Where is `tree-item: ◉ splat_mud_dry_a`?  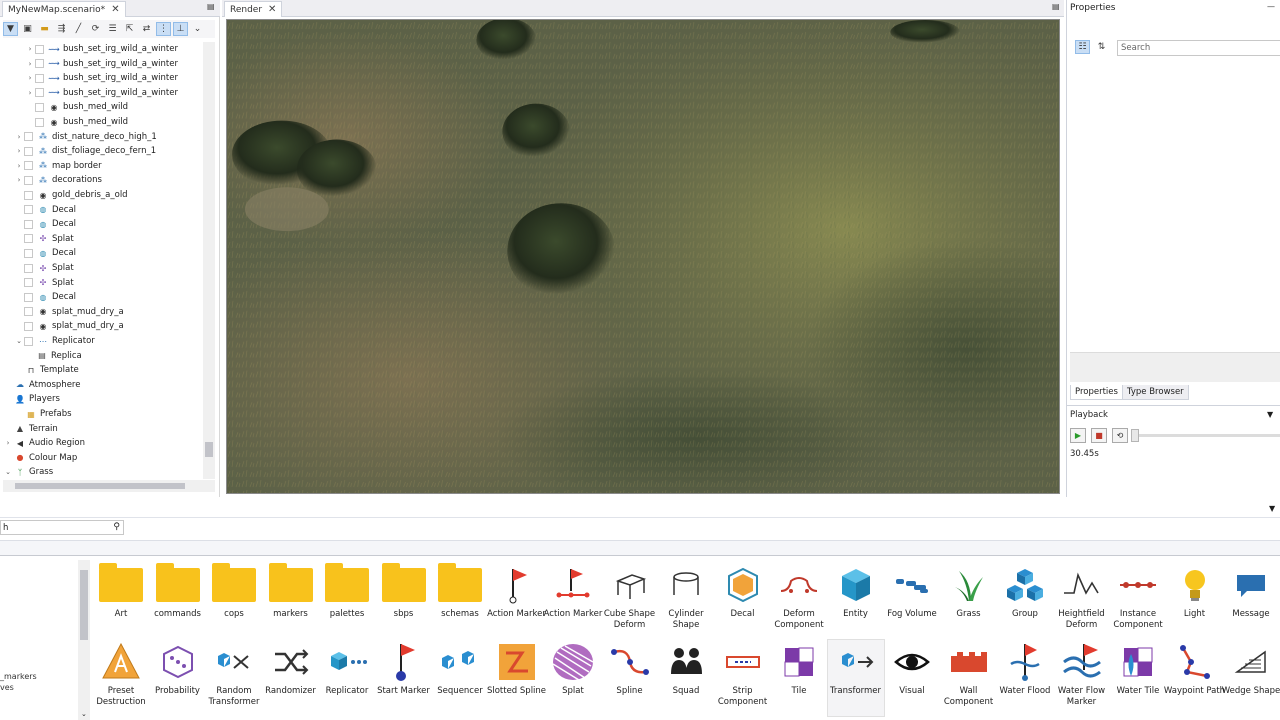
tree-item: ◉ splat_mud_dry_a is located at coordinates (69, 326).